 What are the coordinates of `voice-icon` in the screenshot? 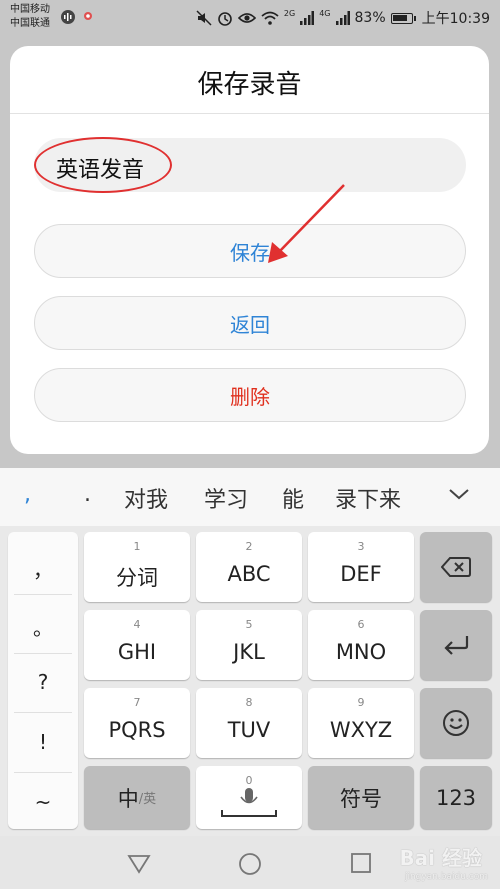 It's located at (68, 17).